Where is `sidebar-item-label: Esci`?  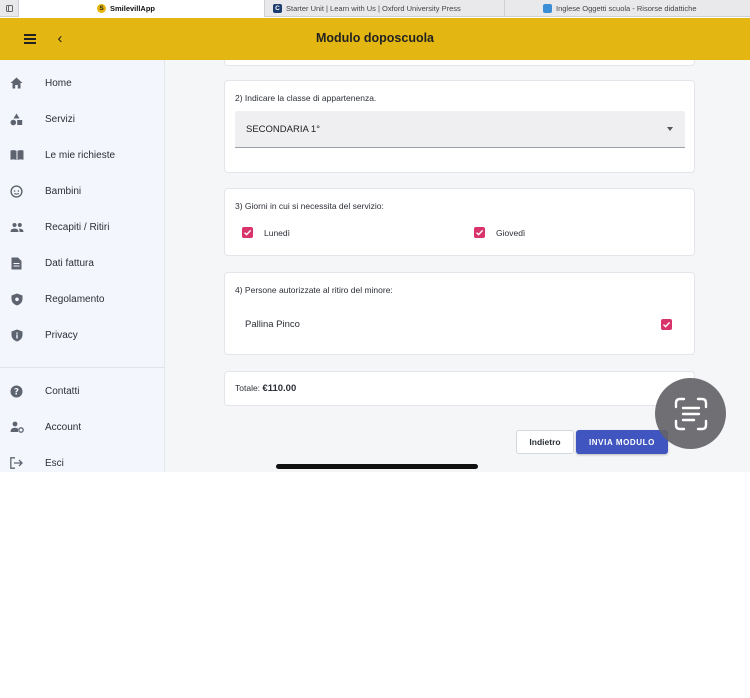
sidebar-item-label: Esci is located at coordinates (54, 463).